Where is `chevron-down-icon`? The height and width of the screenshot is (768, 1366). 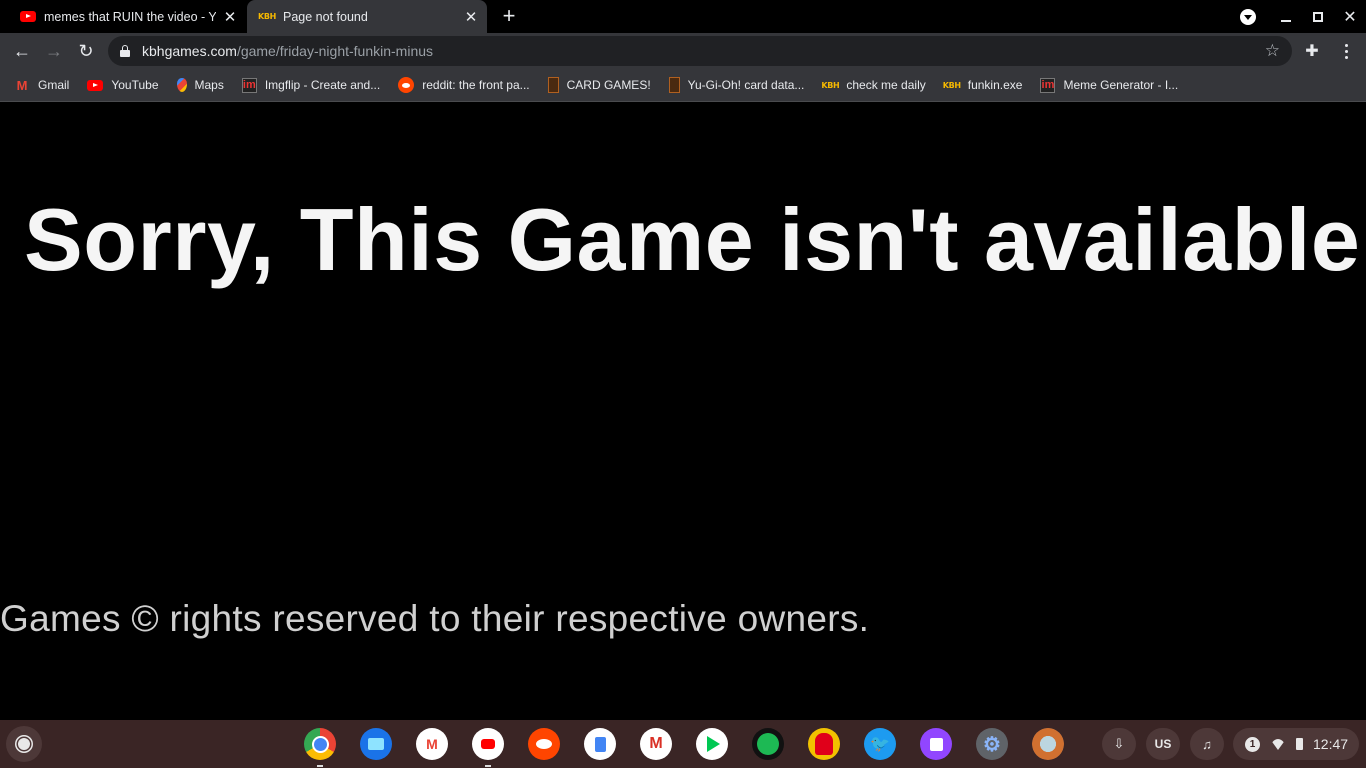
chevron-down-icon is located at coordinates (1248, 16).